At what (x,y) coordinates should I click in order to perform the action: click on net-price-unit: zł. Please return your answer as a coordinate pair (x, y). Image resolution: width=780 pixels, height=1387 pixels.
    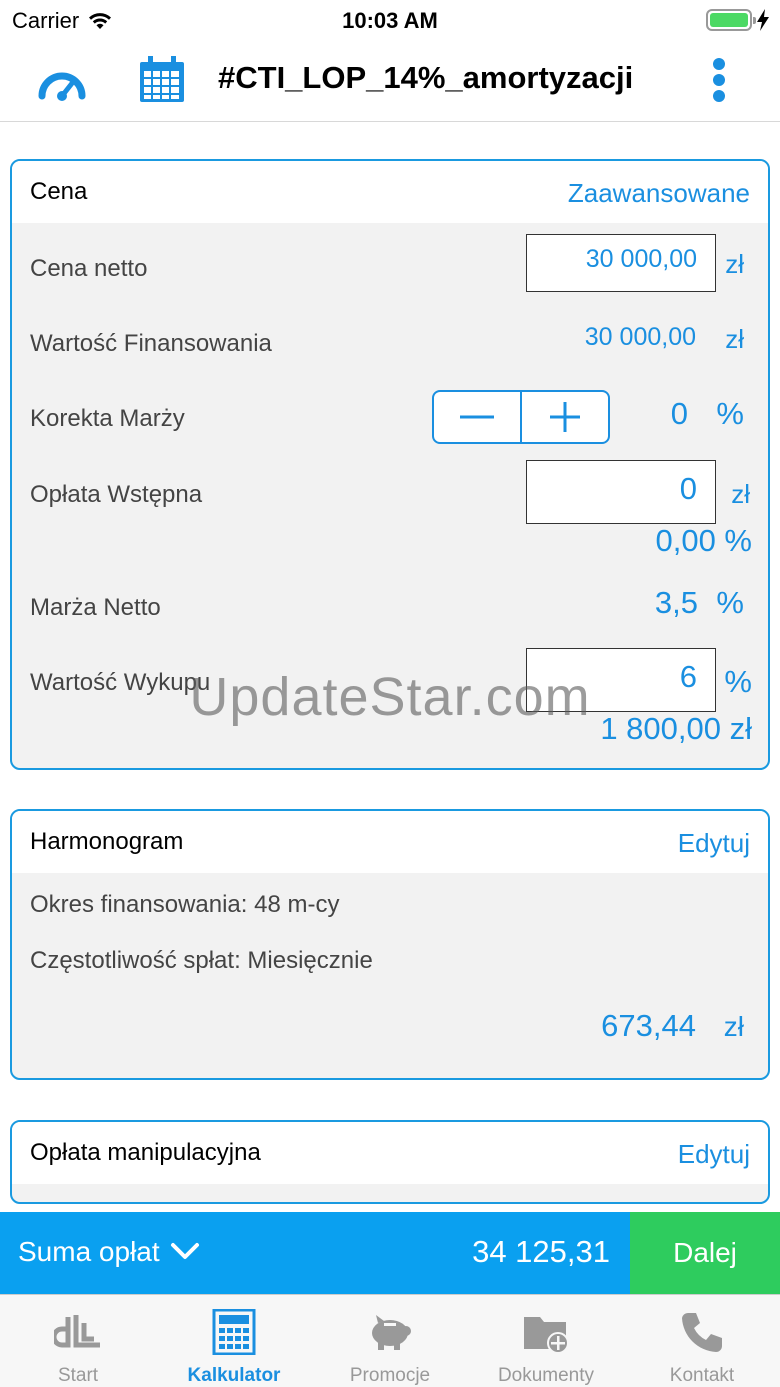
    Looking at the image, I should click on (734, 264).